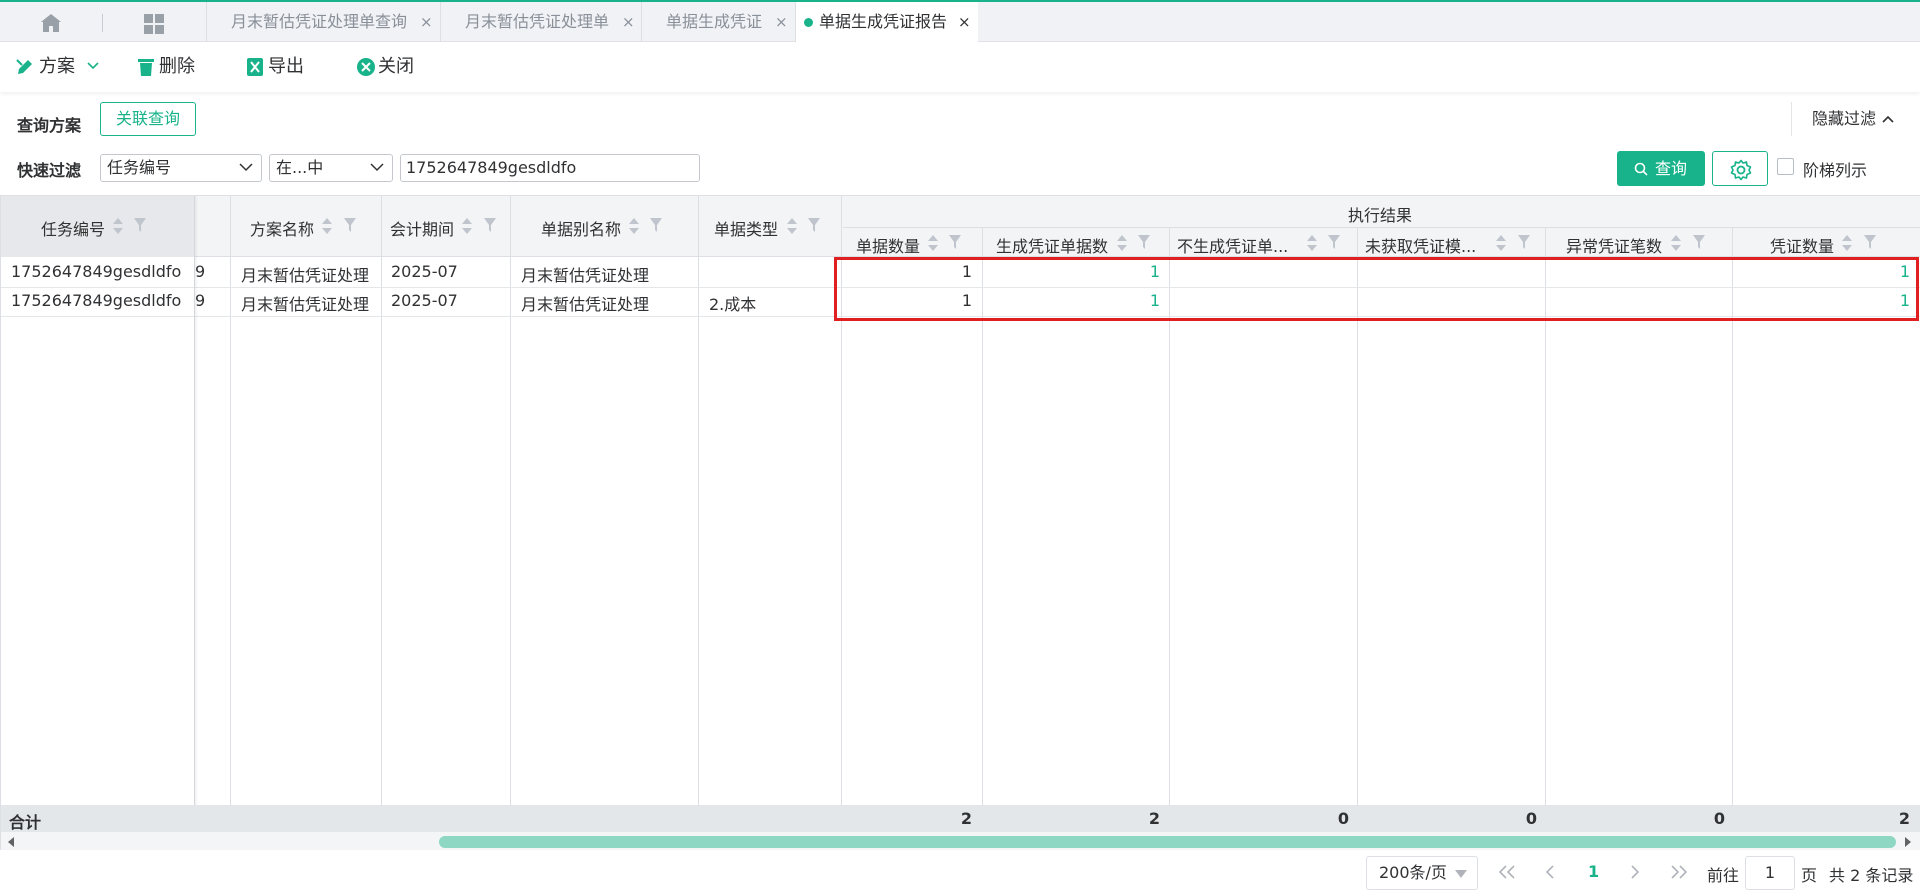 Image resolution: width=1920 pixels, height=895 pixels. What do you see at coordinates (581, 228) in the screenshot?
I see `column-header-bill-alias: 单据别名称` at bounding box center [581, 228].